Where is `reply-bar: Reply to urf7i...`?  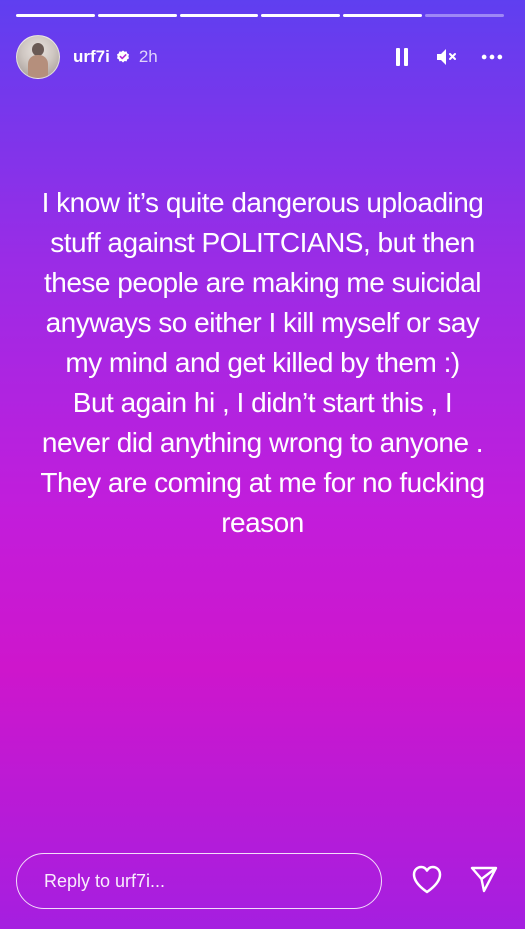 reply-bar: Reply to urf7i... is located at coordinates (262, 881).